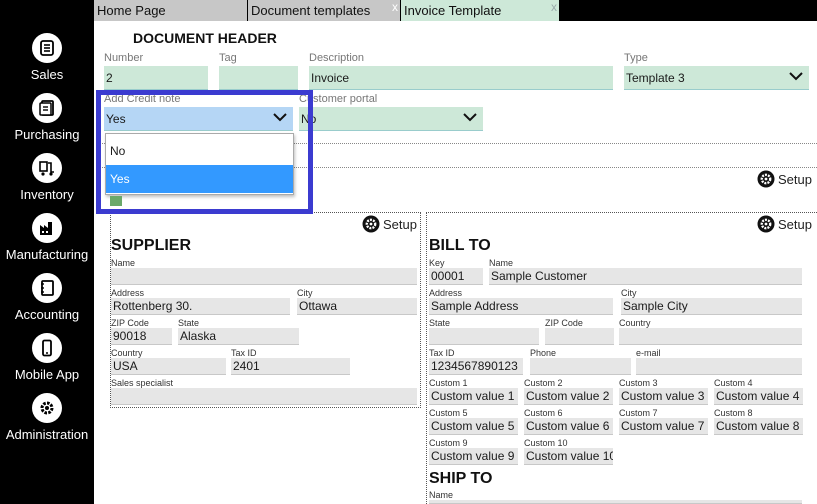 The image size is (817, 504). I want to click on inventory-icon, so click(47, 168).